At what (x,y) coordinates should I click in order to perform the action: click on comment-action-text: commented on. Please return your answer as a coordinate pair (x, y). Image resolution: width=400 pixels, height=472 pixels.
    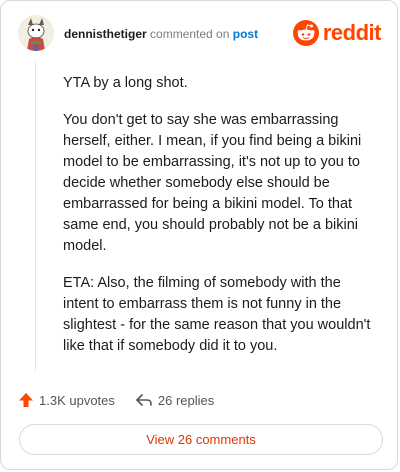
    Looking at the image, I should click on (190, 34).